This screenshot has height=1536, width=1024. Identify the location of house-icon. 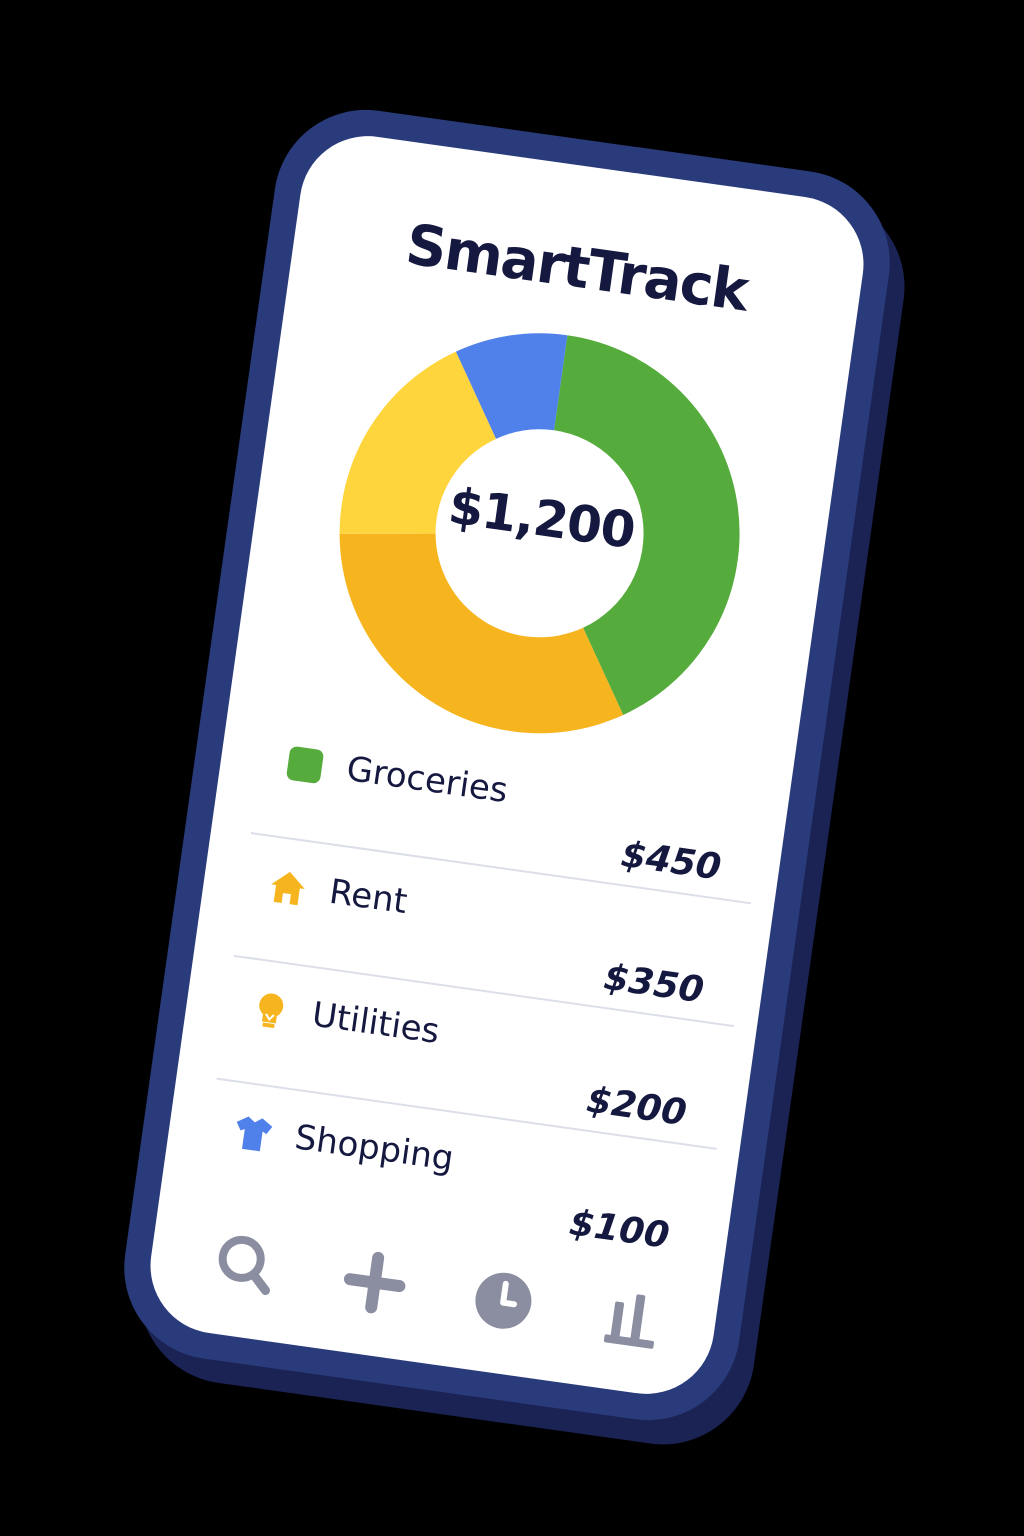
(288, 888).